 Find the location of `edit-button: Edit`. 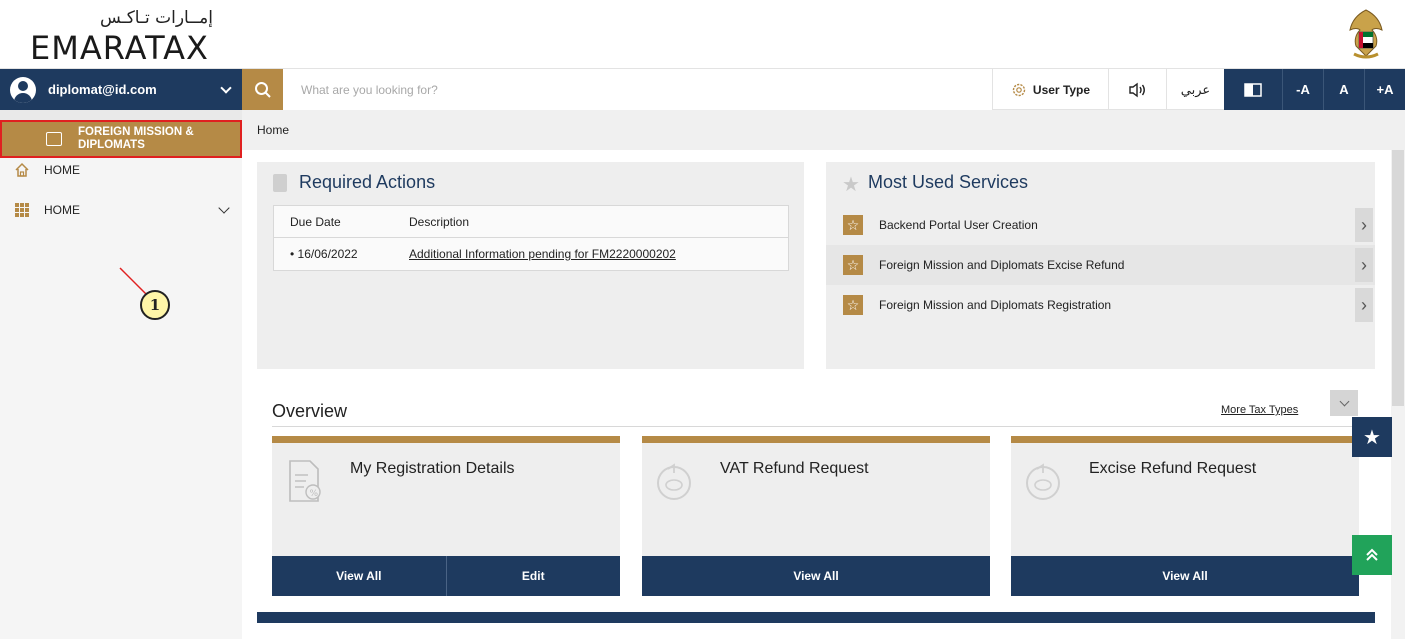

edit-button: Edit is located at coordinates (532, 576).